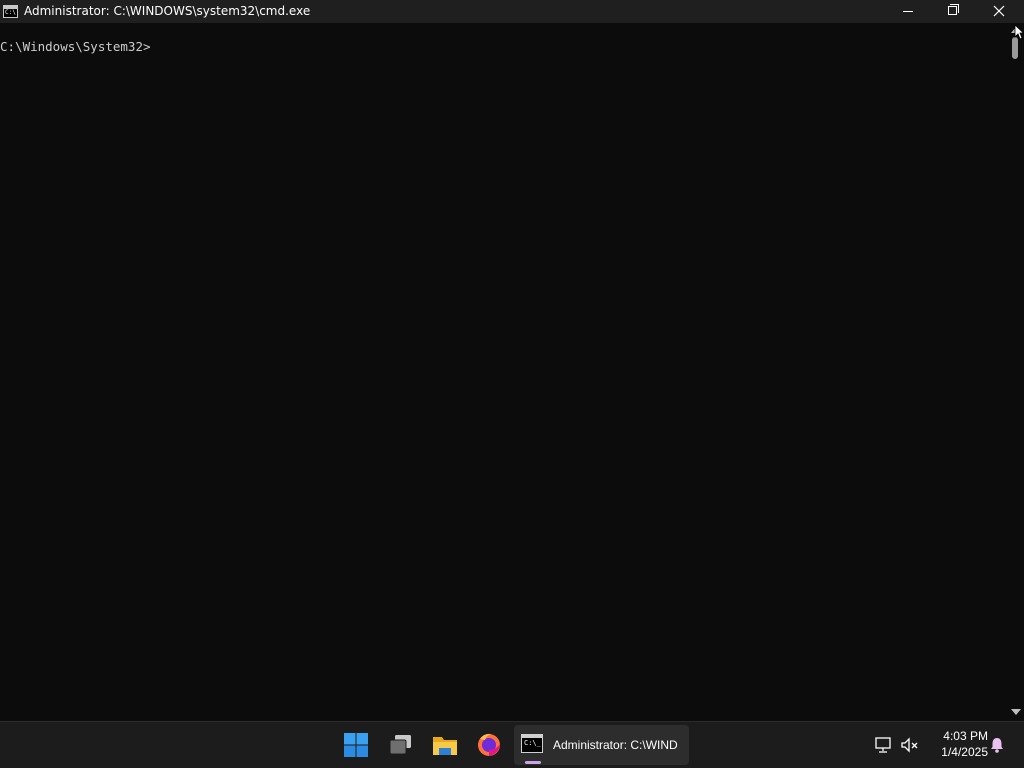  I want to click on windows-start-icon, so click(356, 745).